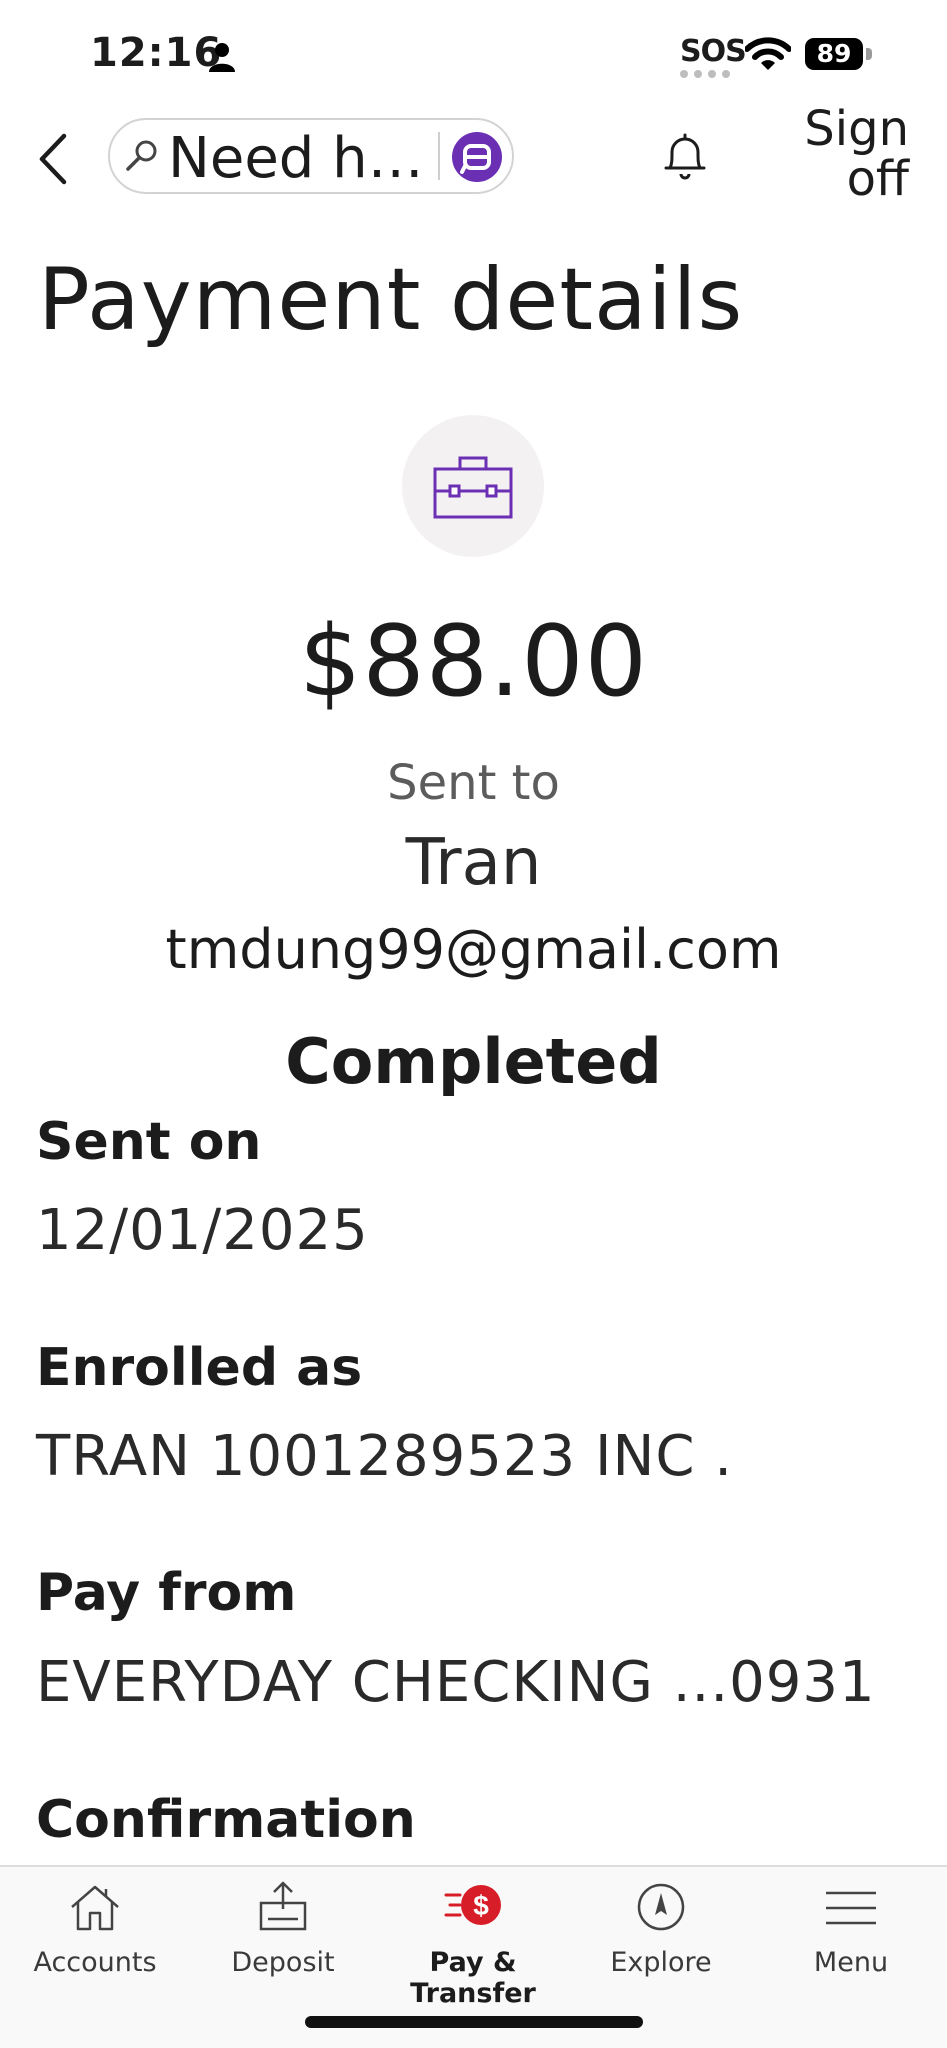  I want to click on status-time: 12:16, so click(156, 53).